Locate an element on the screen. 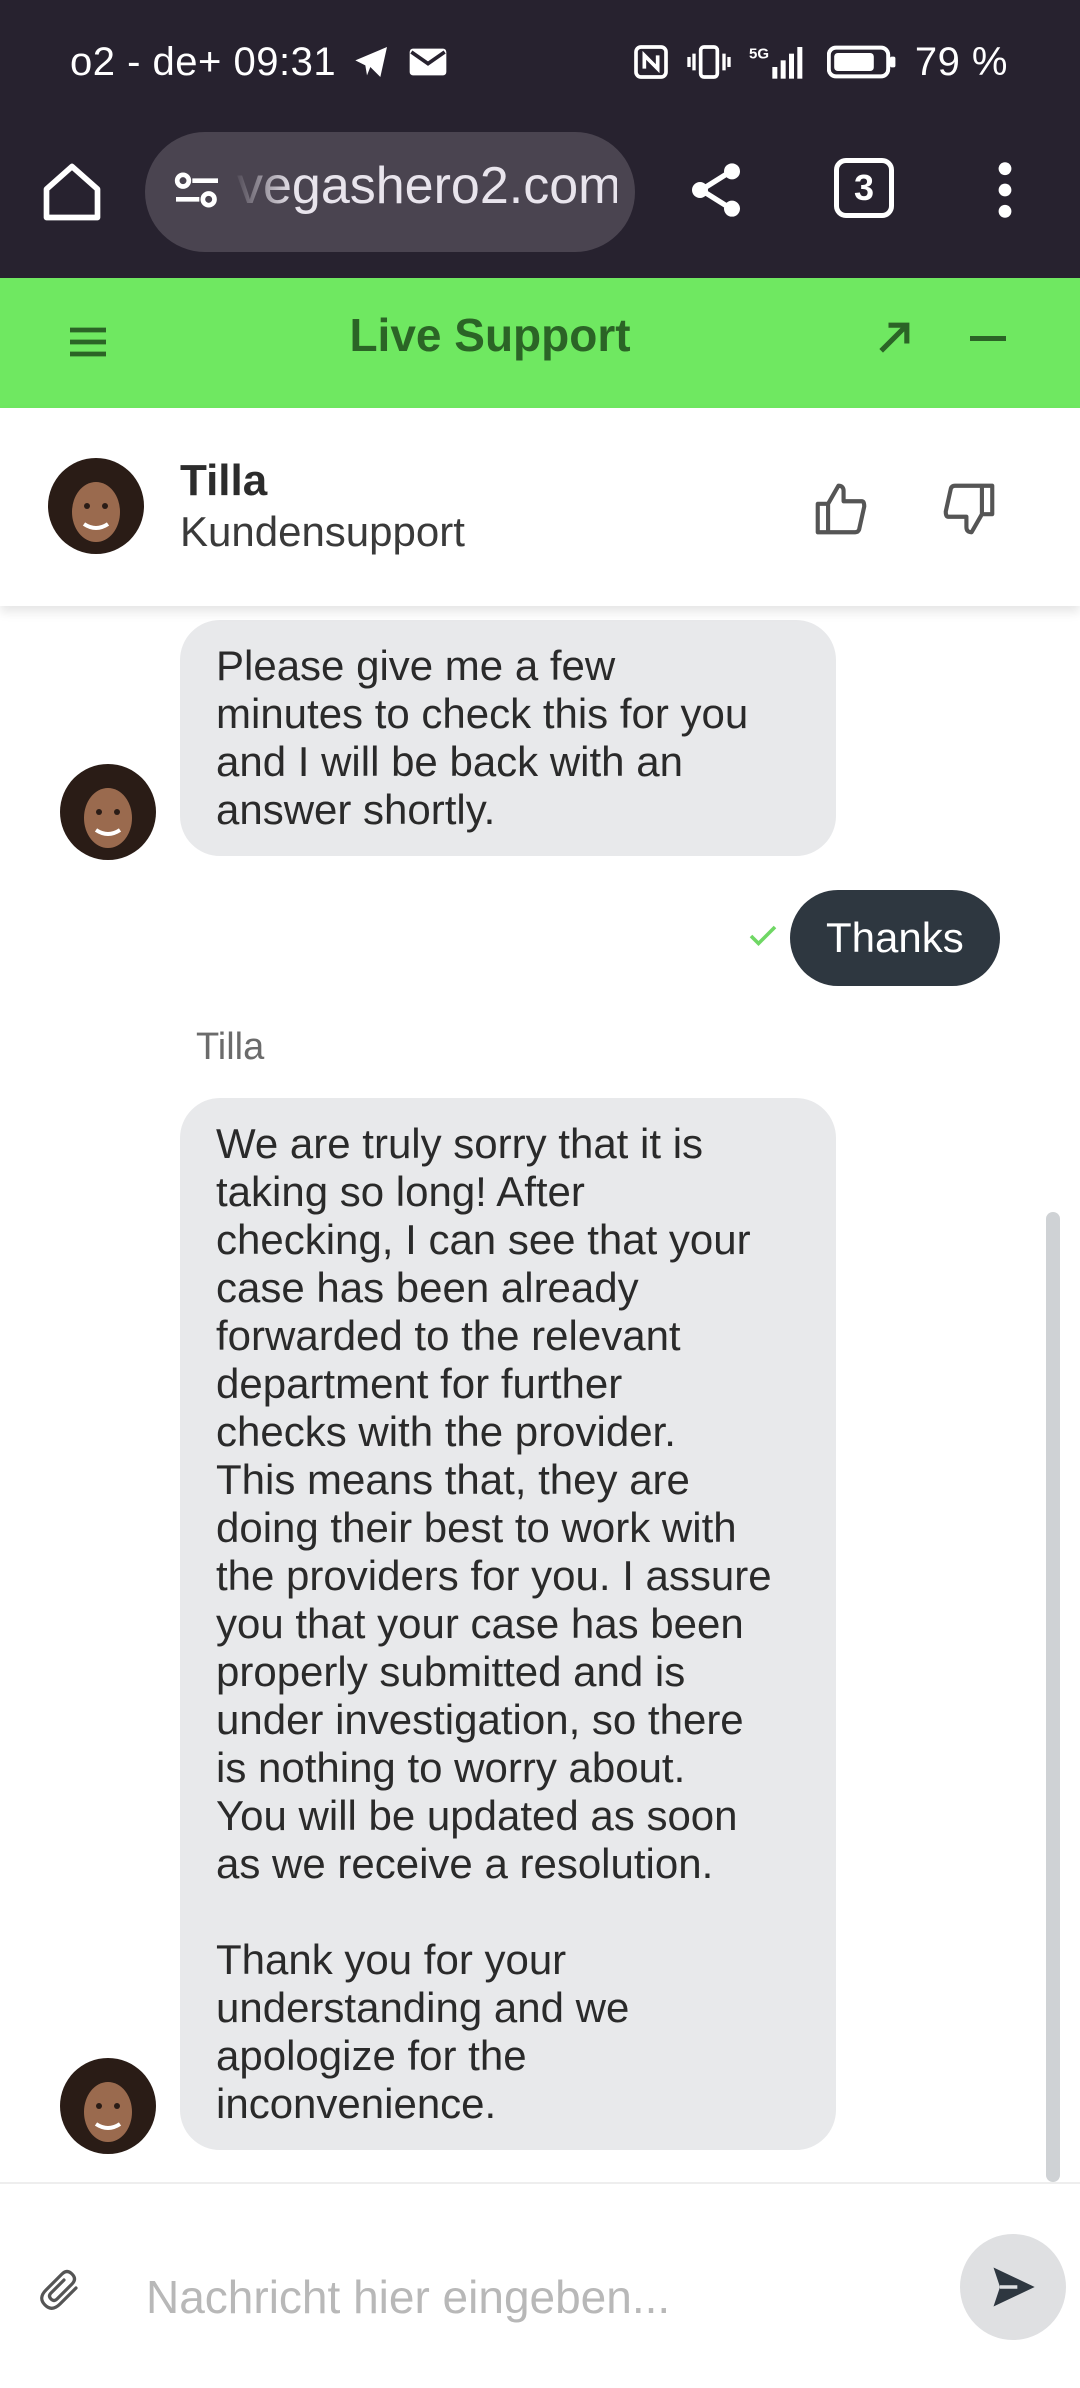 This screenshot has width=1080, height=2388. telegram-icon is located at coordinates (372, 62).